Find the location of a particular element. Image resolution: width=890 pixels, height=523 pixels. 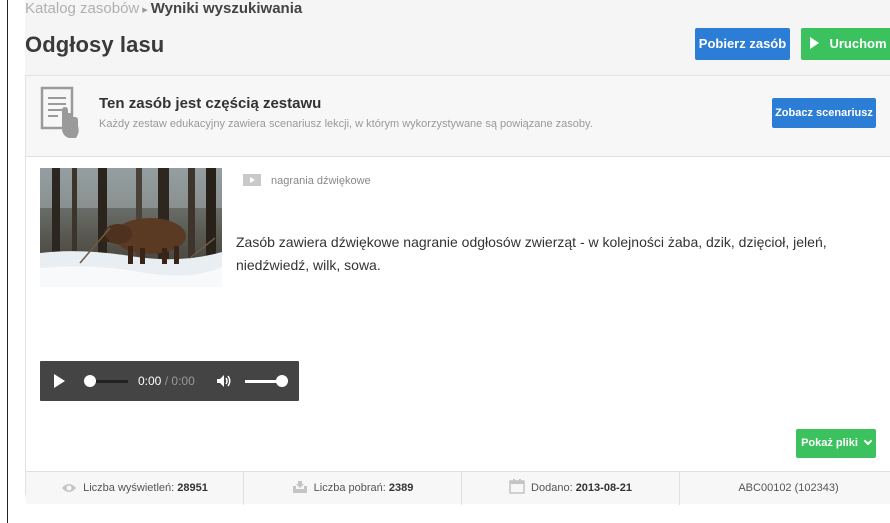

stat-resource-id: ABC00102 (102343) is located at coordinates (785, 488).